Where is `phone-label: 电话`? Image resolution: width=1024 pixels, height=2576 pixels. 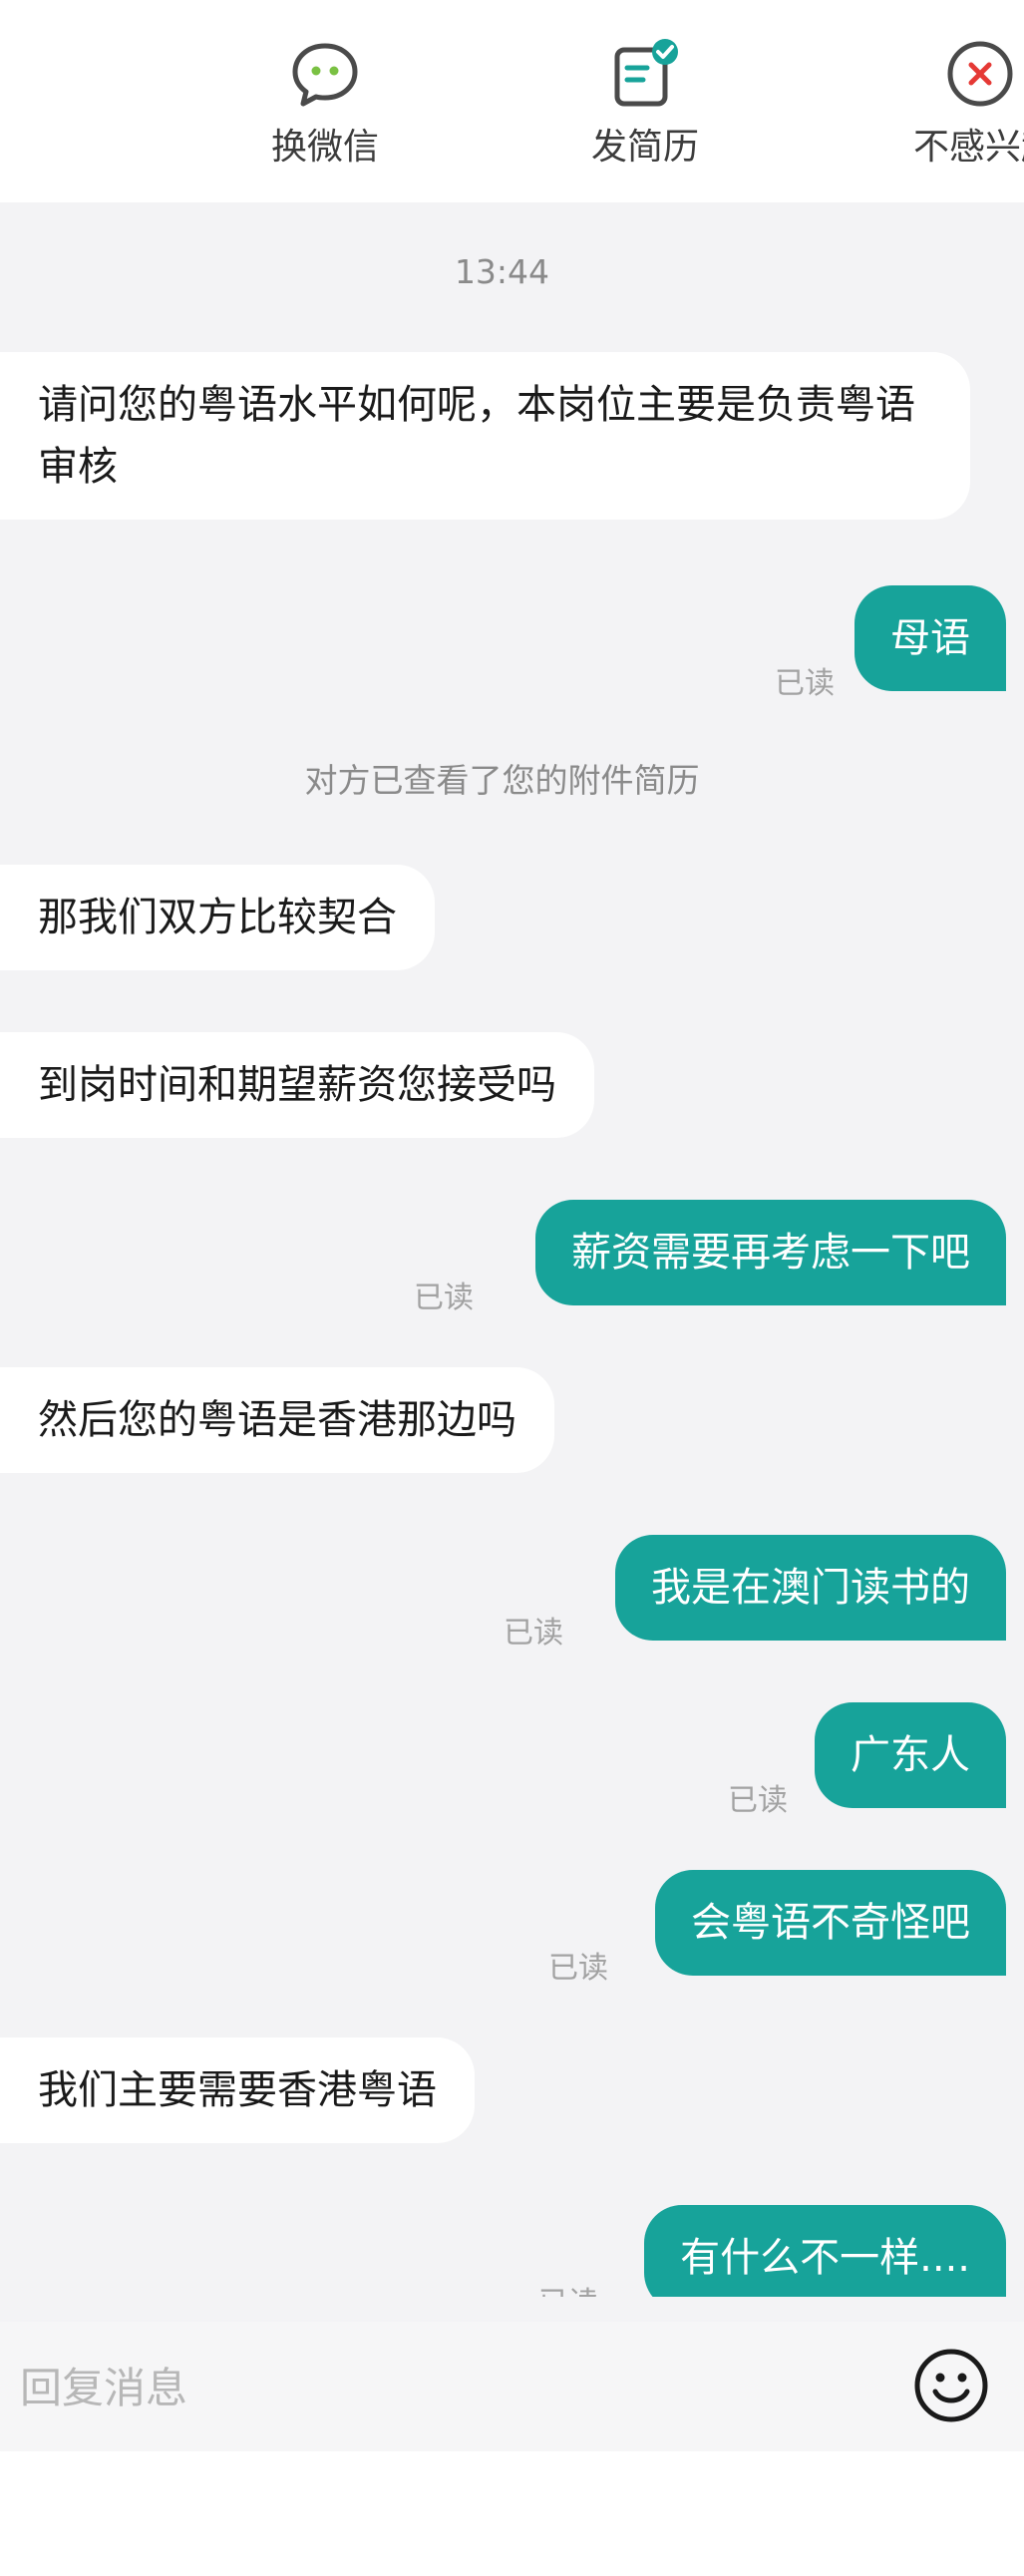
phone-label: 电话 is located at coordinates (20, 148).